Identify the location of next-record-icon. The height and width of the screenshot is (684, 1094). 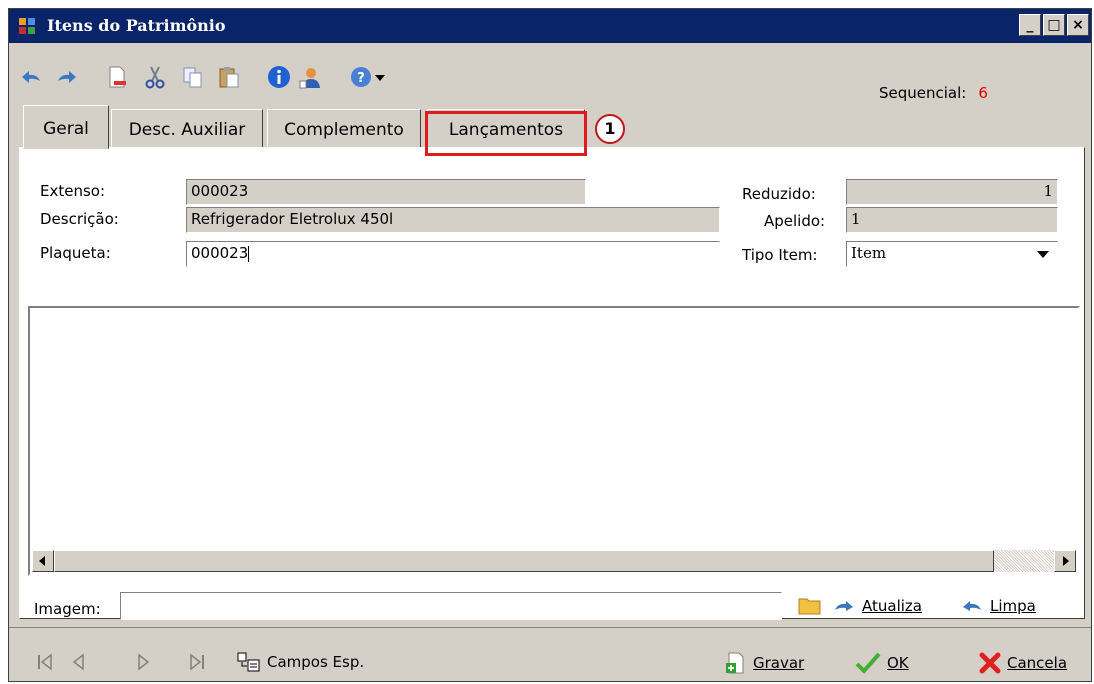
(143, 662).